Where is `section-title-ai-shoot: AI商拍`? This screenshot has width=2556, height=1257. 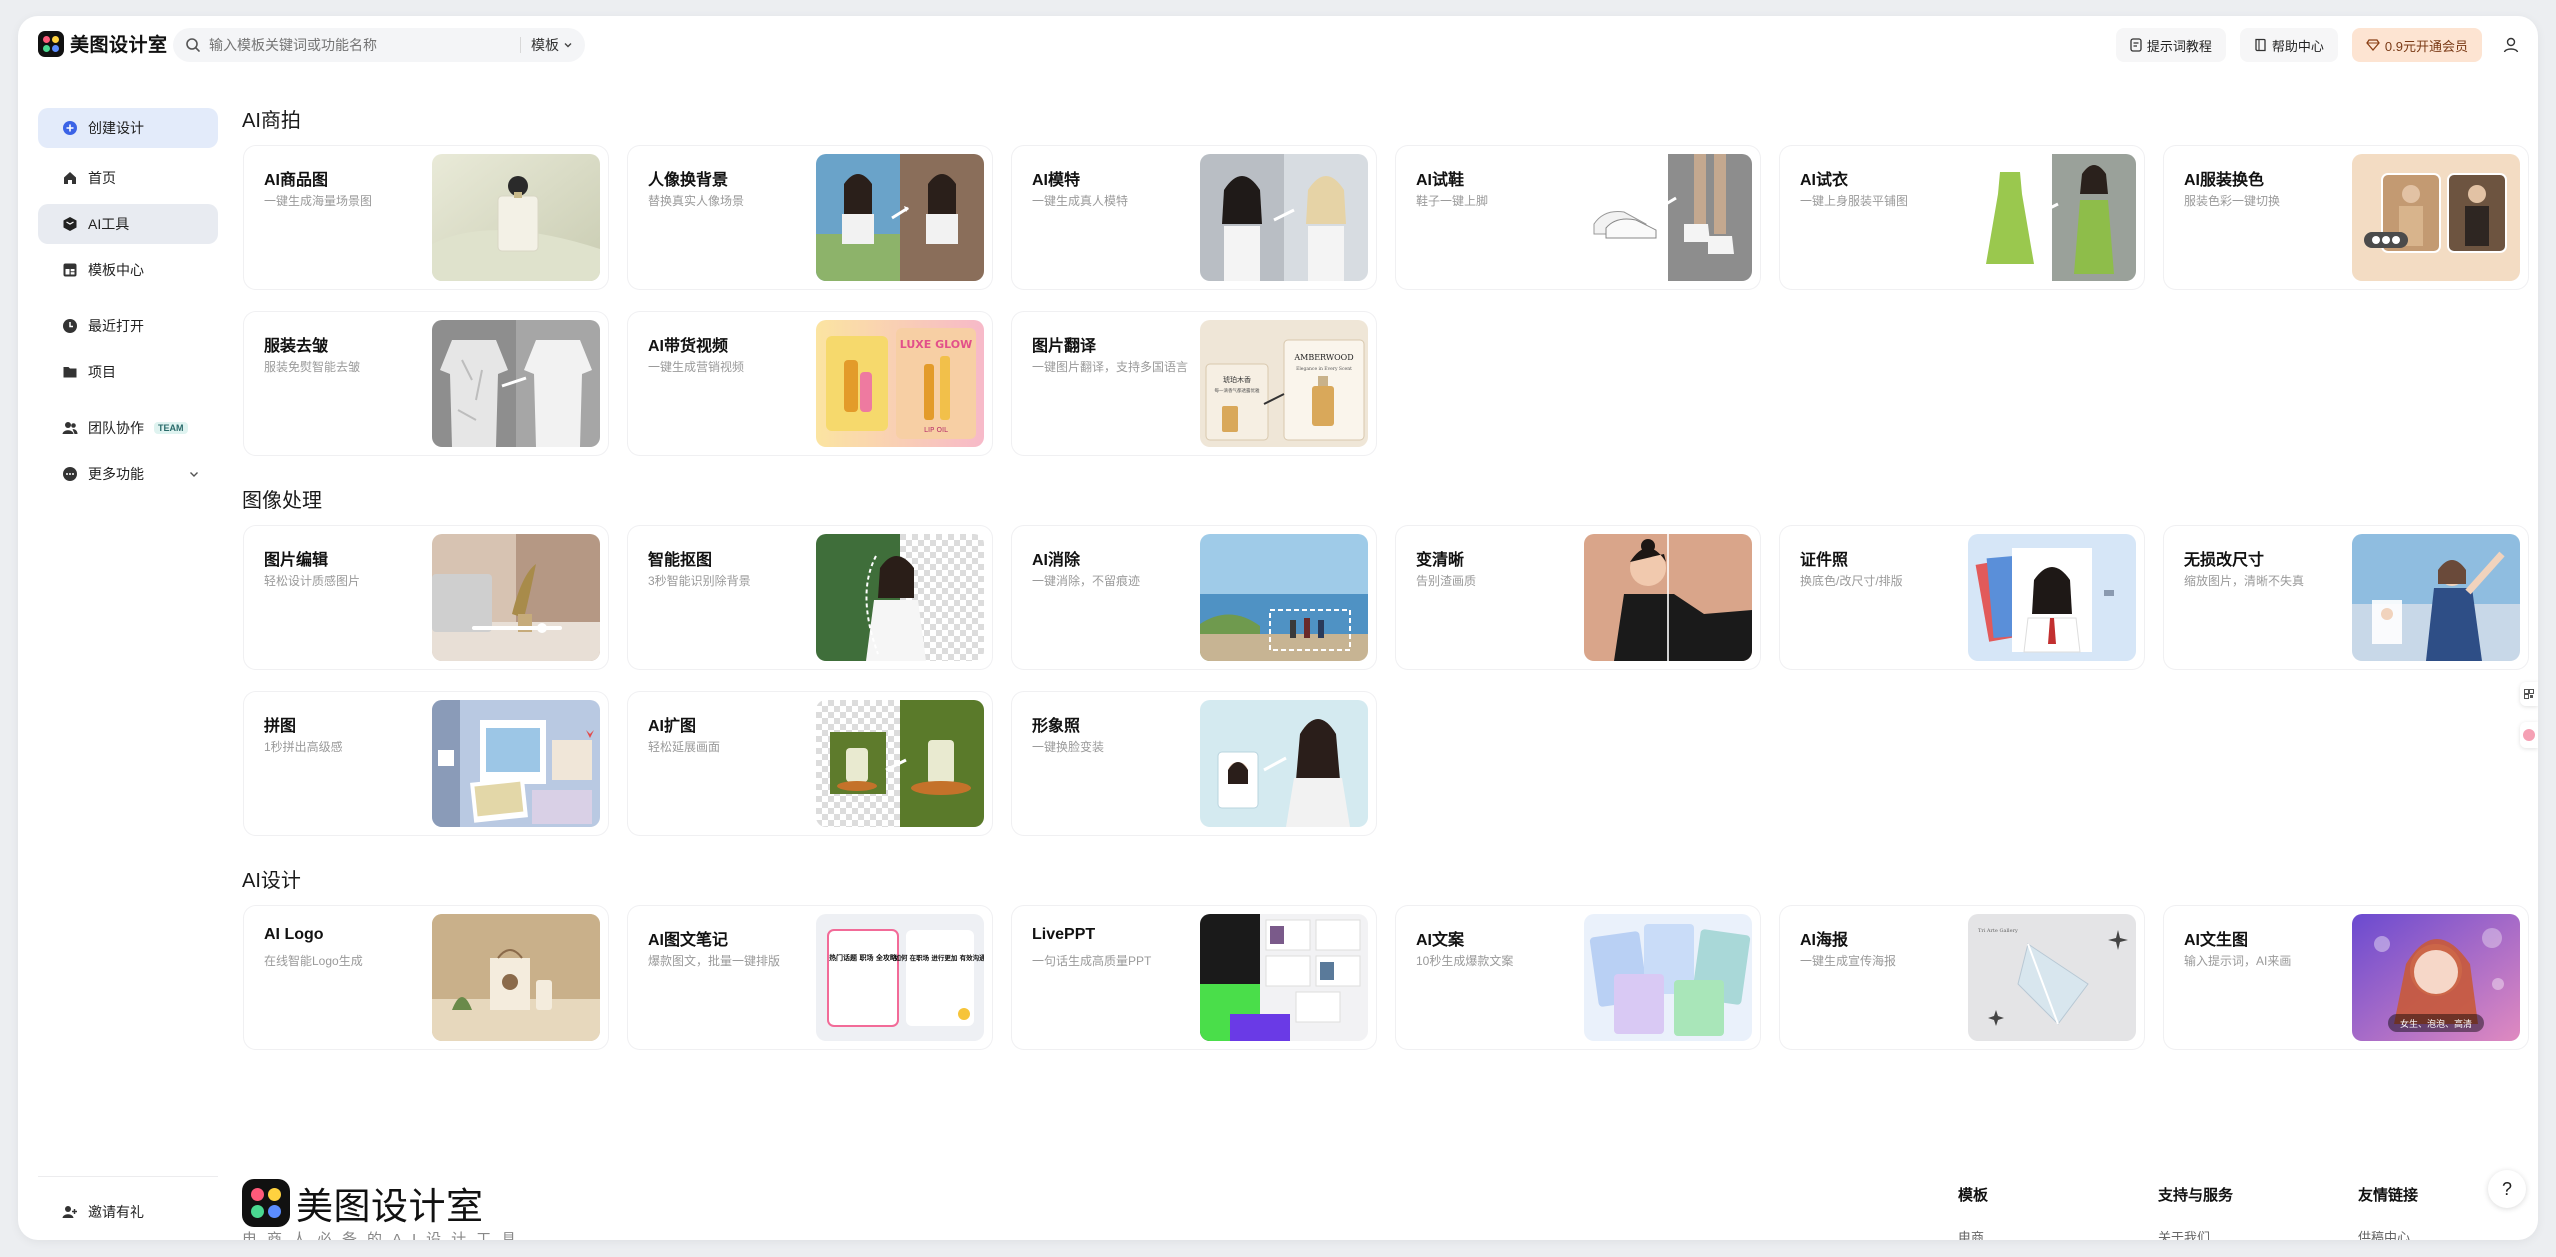
section-title-ai-shoot: AI商拍 is located at coordinates (271, 121).